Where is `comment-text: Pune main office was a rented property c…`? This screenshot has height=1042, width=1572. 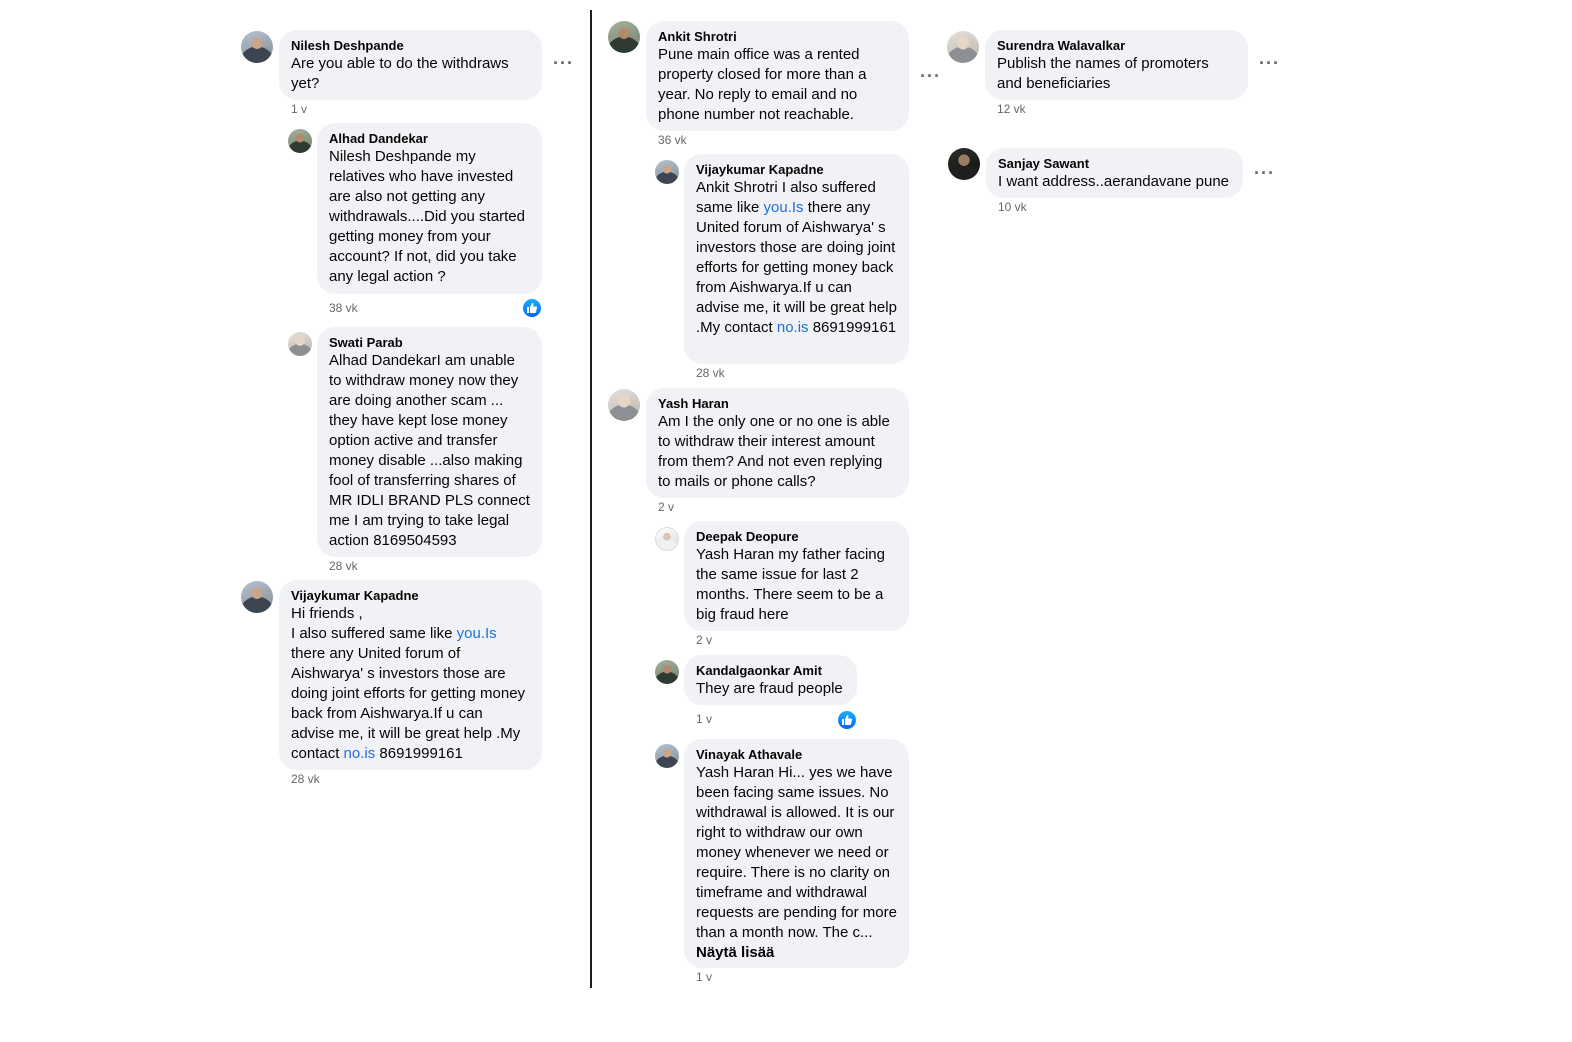
comment-text: Pune main office was a rented property c… is located at coordinates (764, 84).